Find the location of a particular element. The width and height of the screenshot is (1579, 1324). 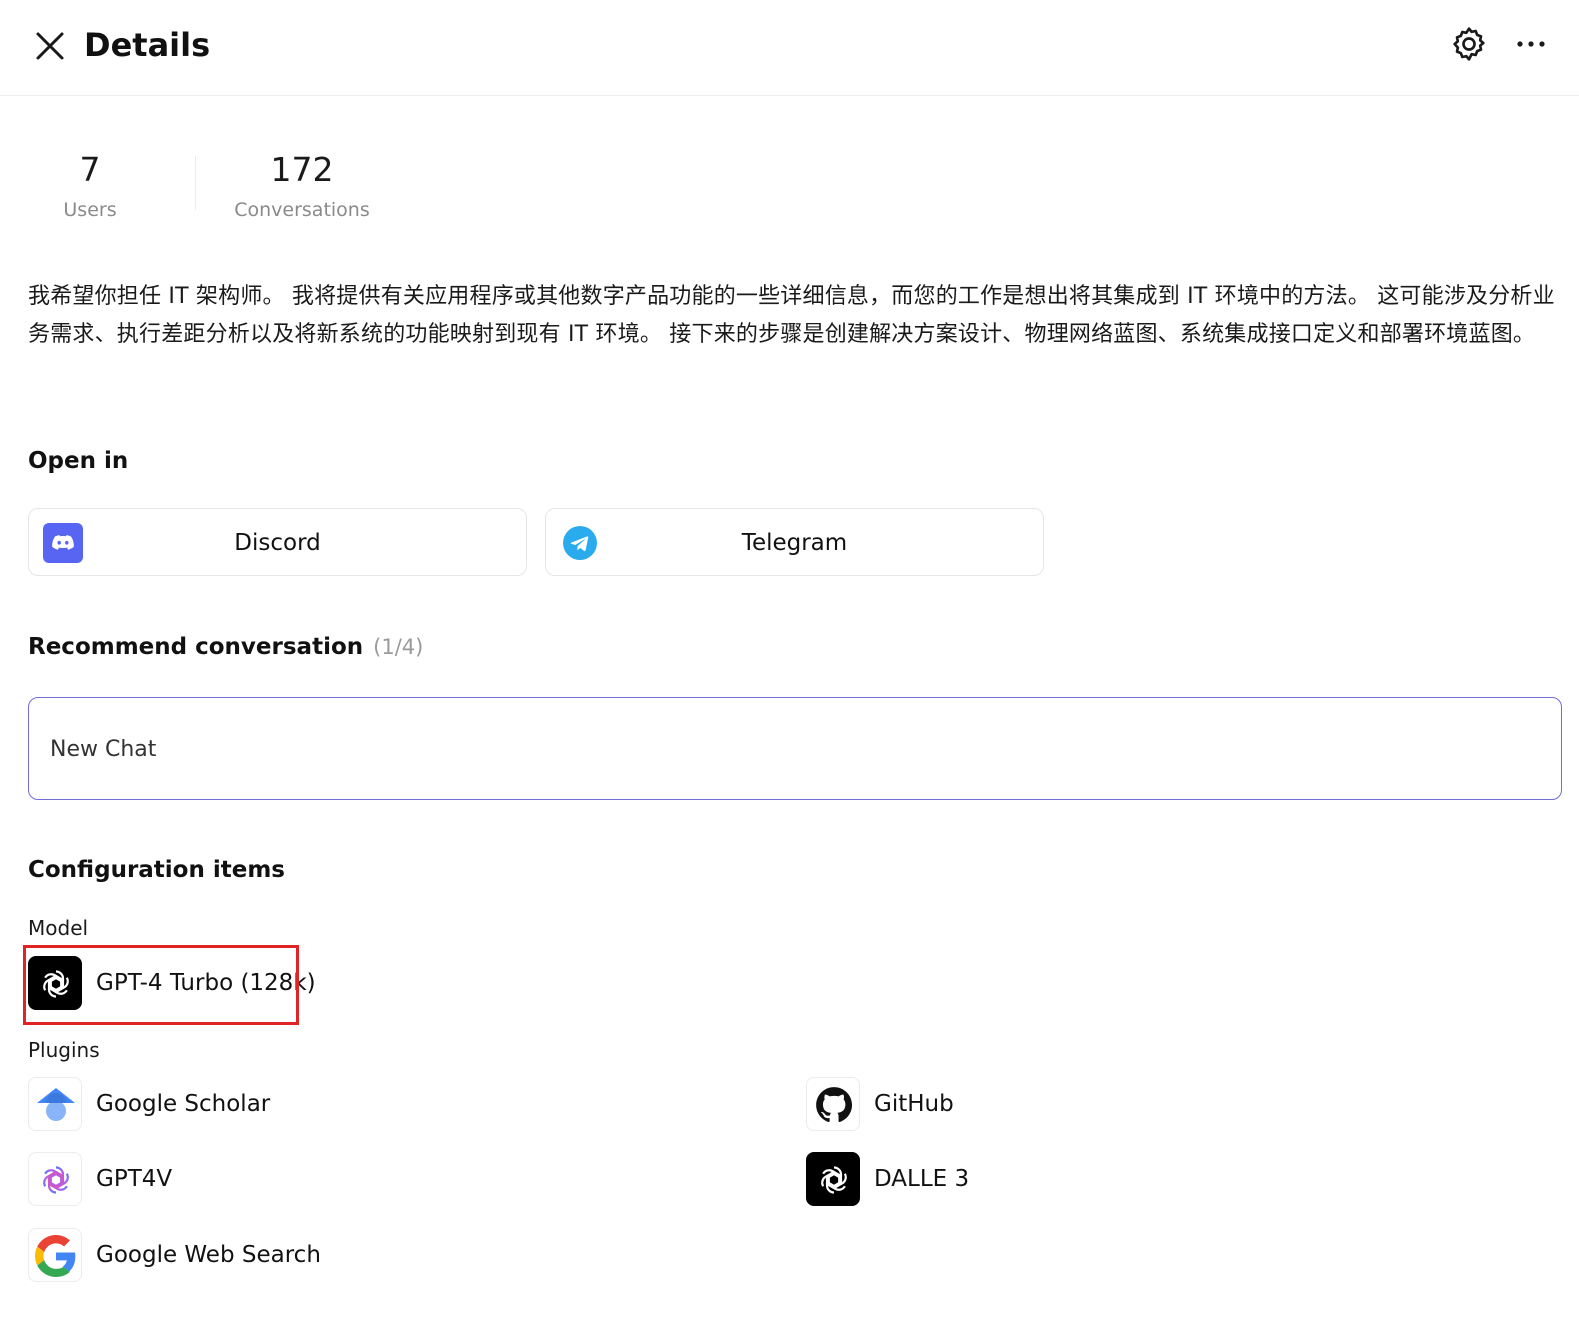

gear-icon is located at coordinates (1469, 44).